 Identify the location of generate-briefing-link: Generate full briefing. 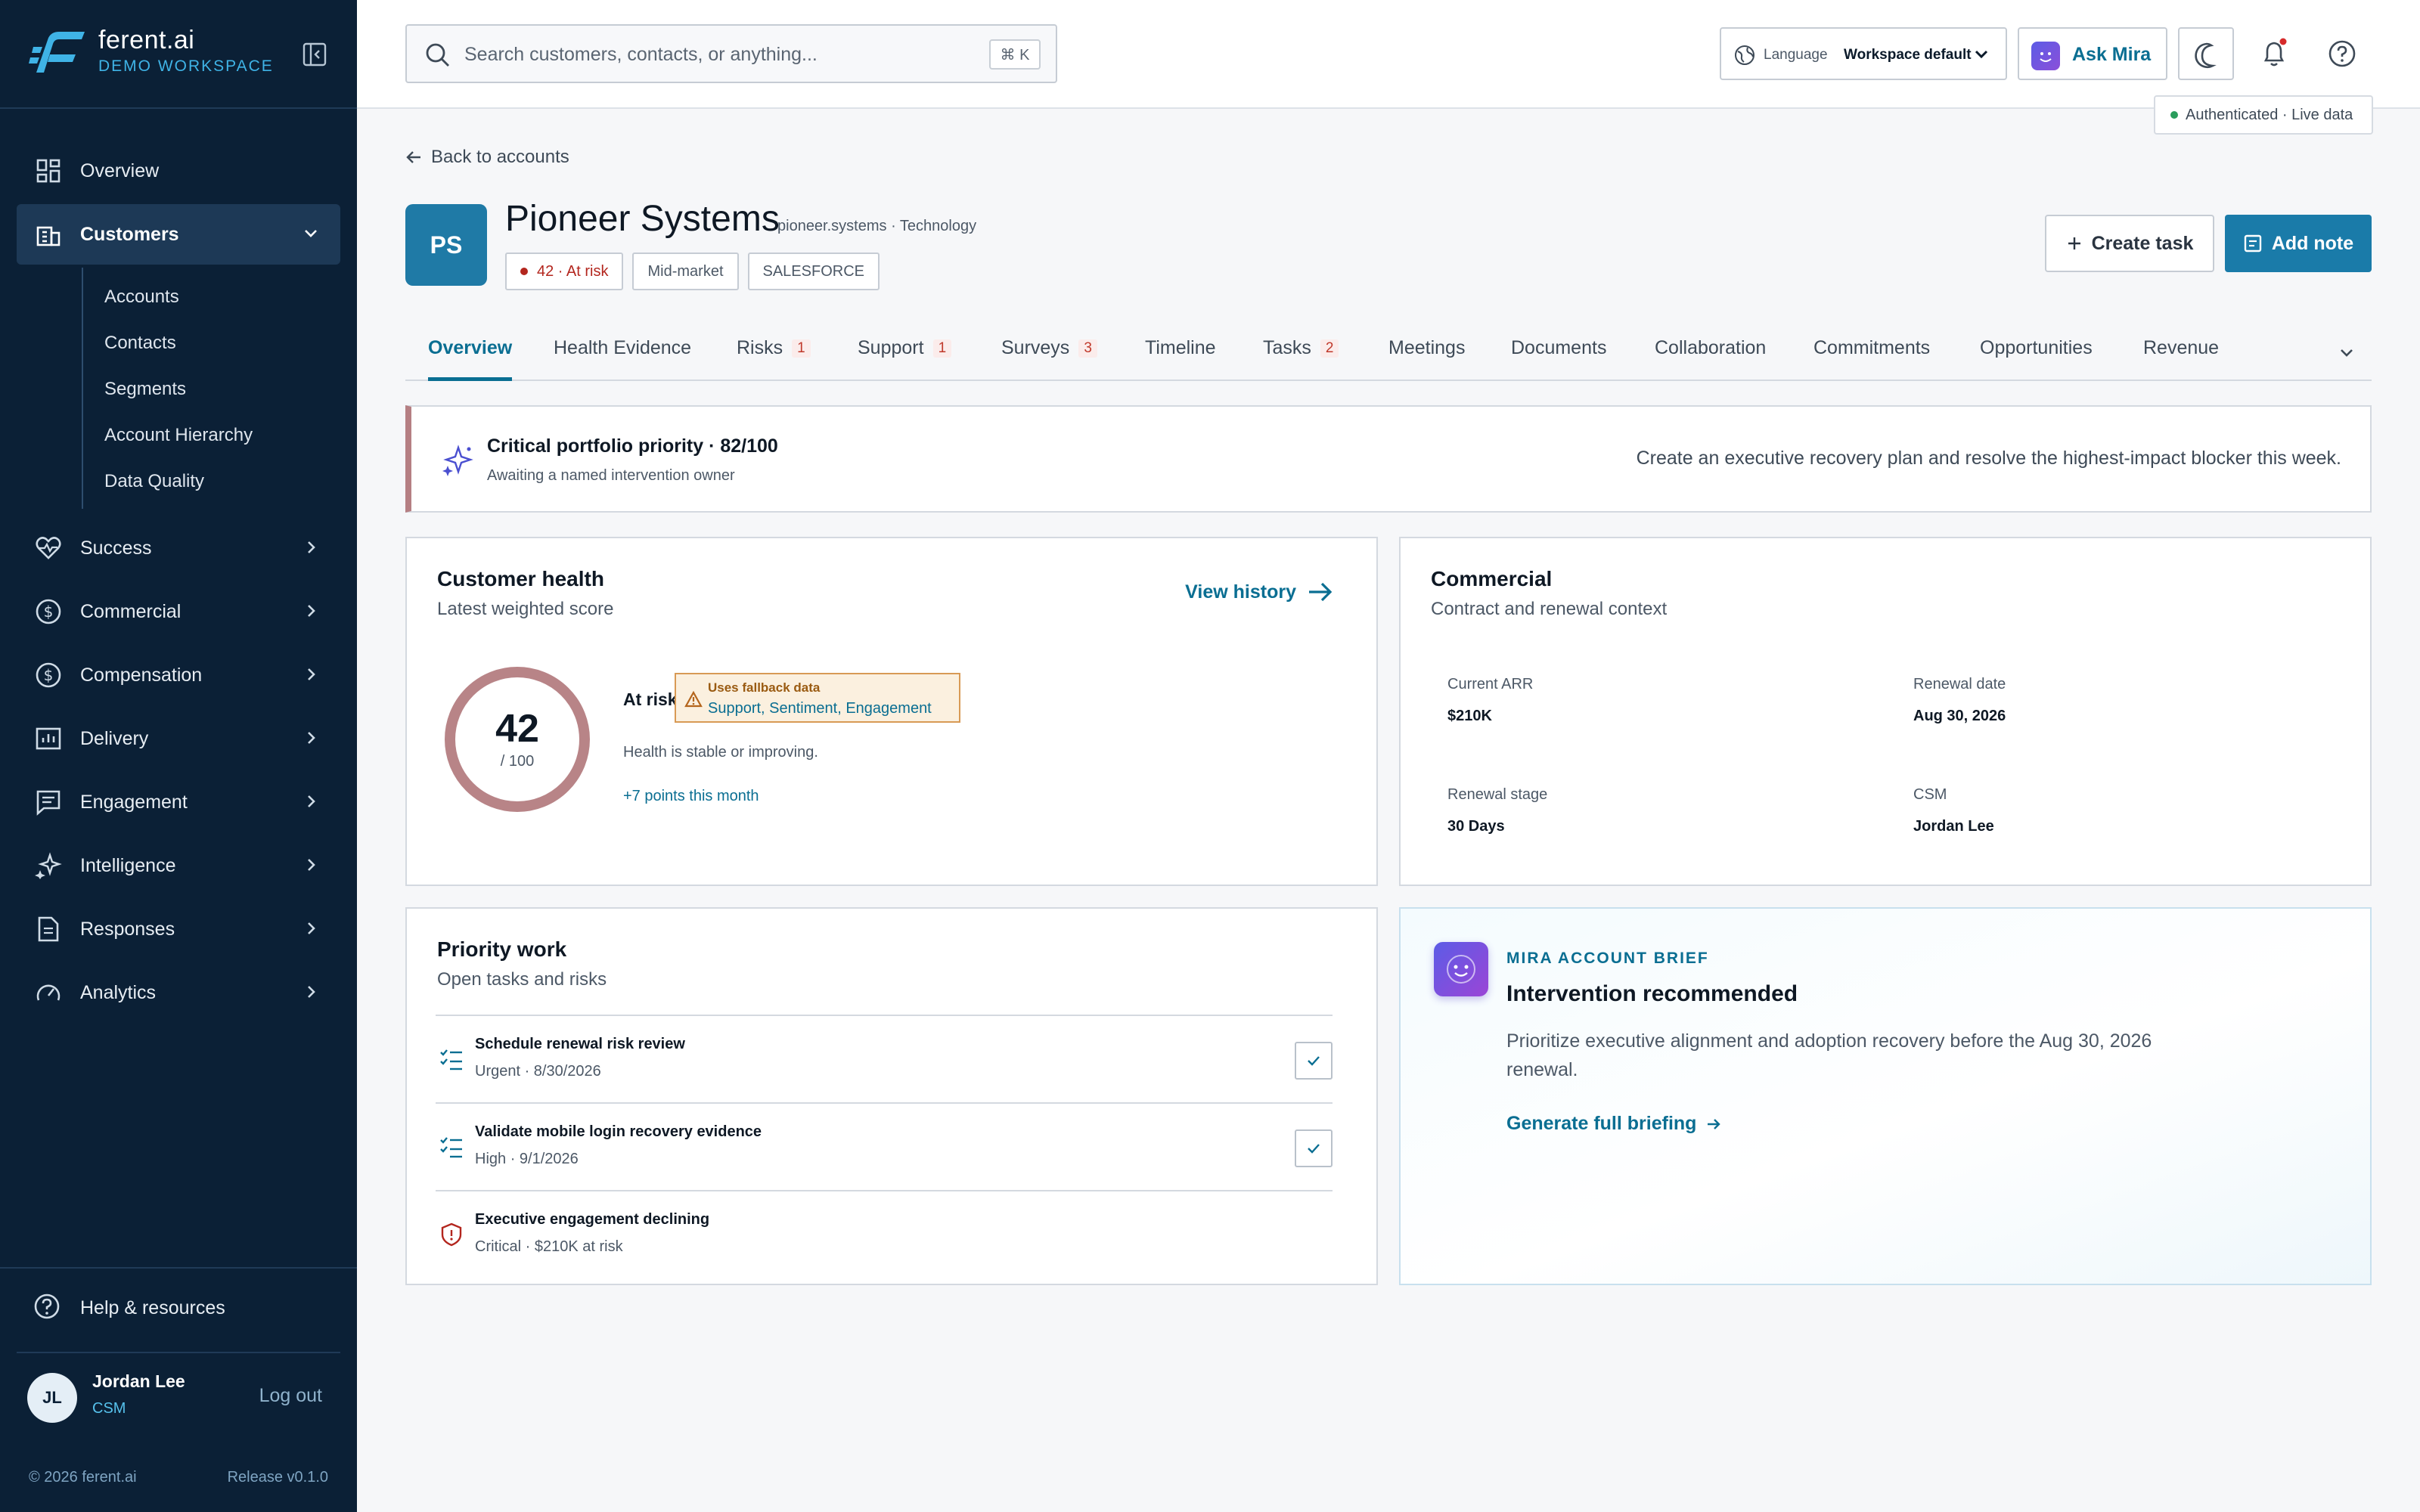
(1614, 1124).